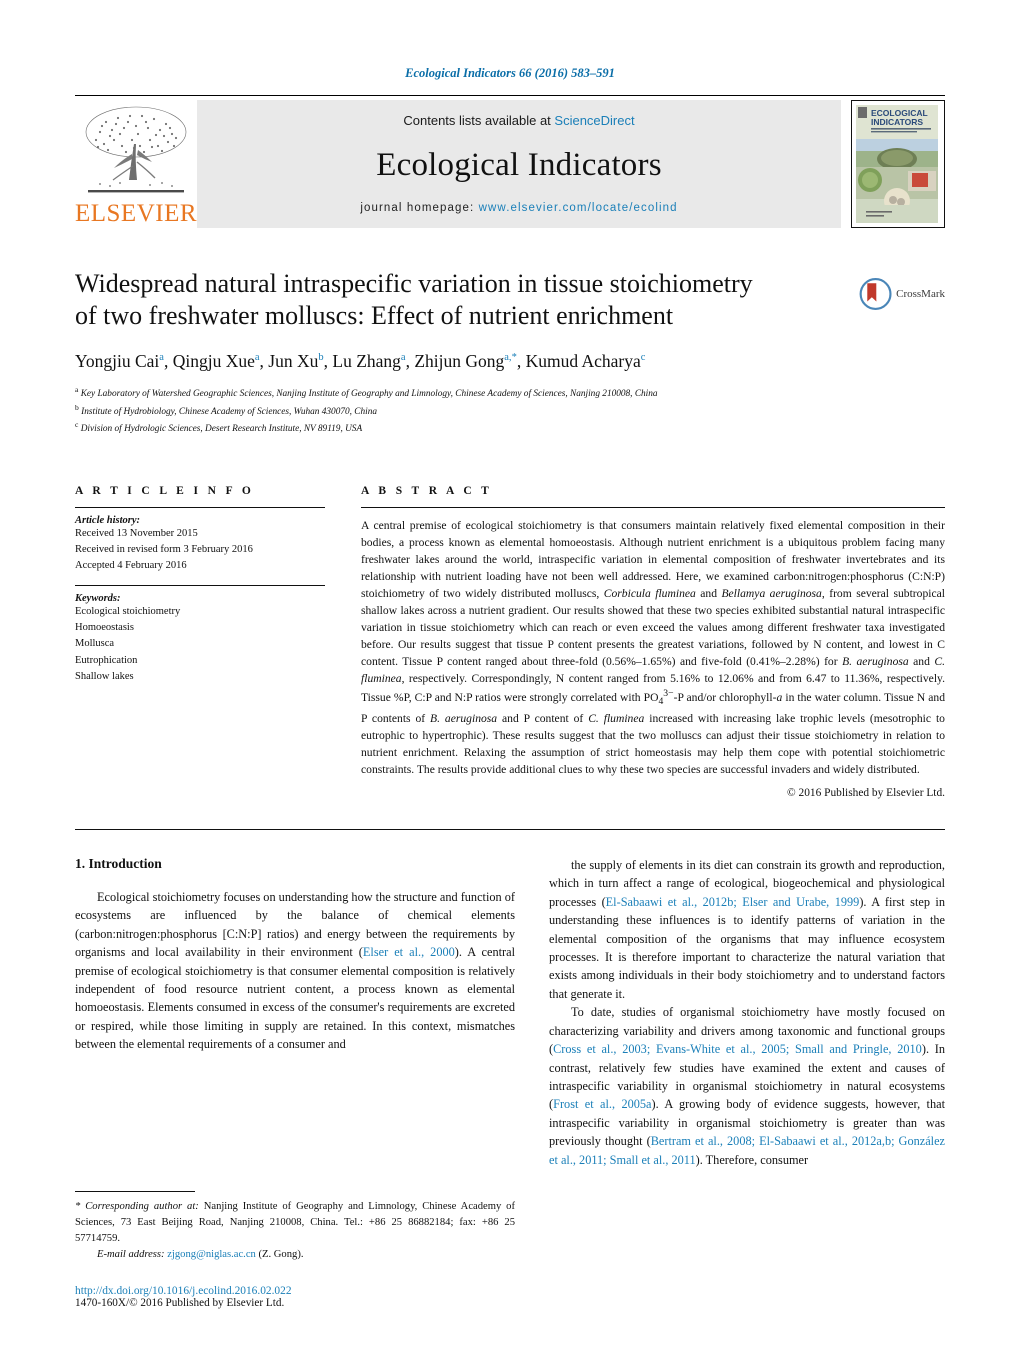 The image size is (1020, 1351). What do you see at coordinates (164, 550) in the screenshot?
I see `history-revised: Received in revised form 3 February 2016` at bounding box center [164, 550].